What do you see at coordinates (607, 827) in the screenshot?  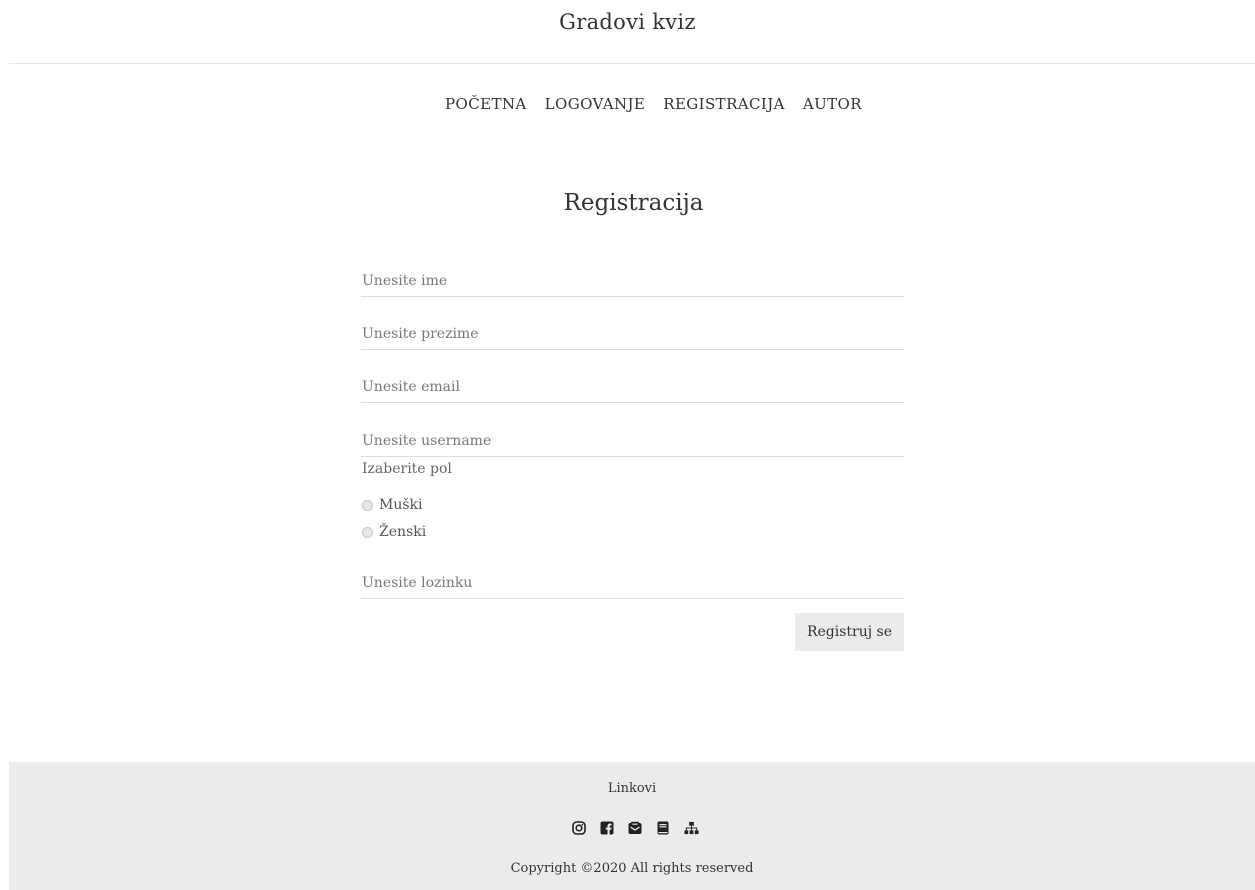 I see `facebook-icon` at bounding box center [607, 827].